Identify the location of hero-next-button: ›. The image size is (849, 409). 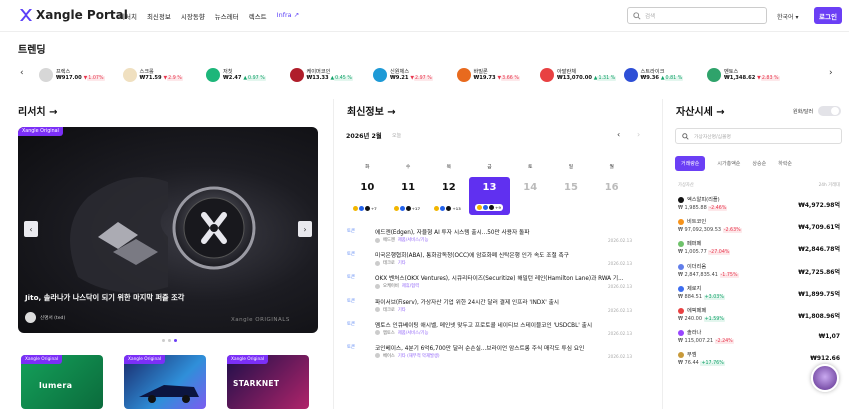
(305, 229).